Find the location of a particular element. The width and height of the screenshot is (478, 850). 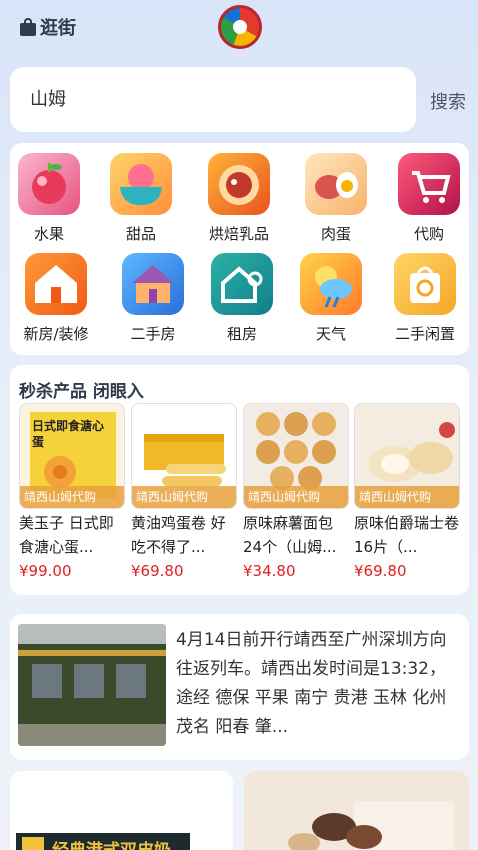

top-bar: 逛街 is located at coordinates (239, 28).